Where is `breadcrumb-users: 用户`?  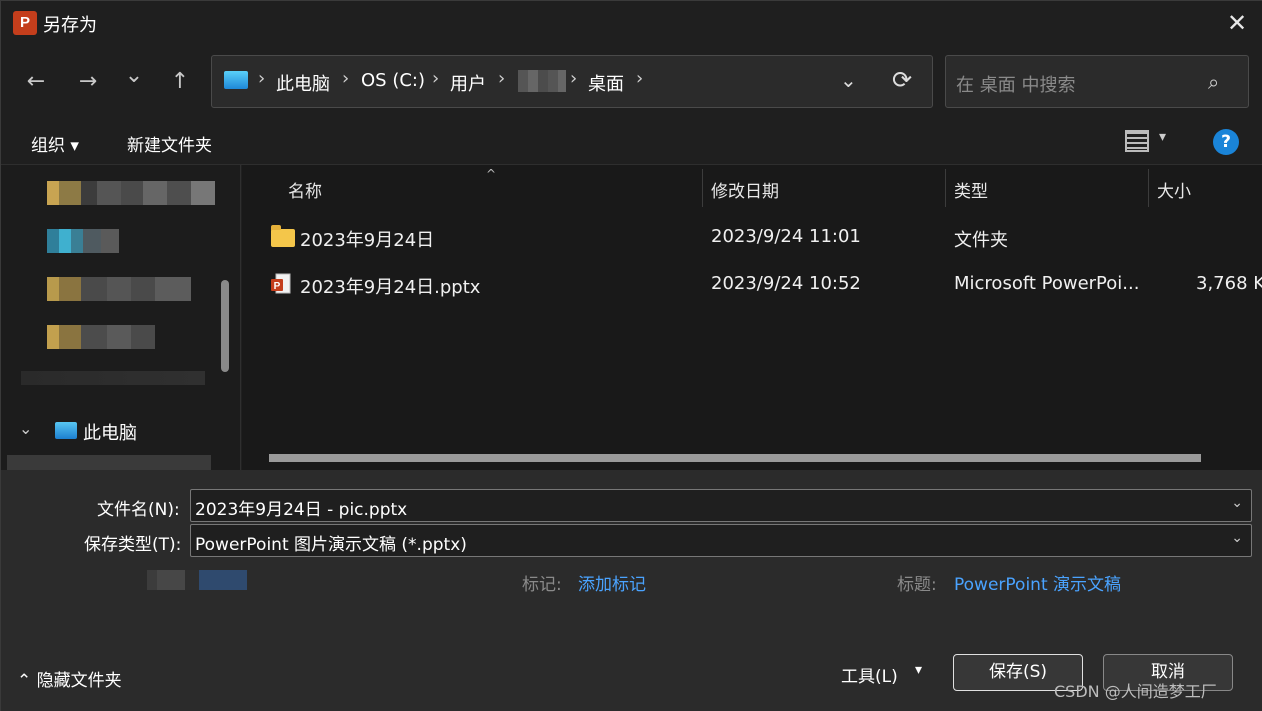
breadcrumb-users: 用户 is located at coordinates (468, 83).